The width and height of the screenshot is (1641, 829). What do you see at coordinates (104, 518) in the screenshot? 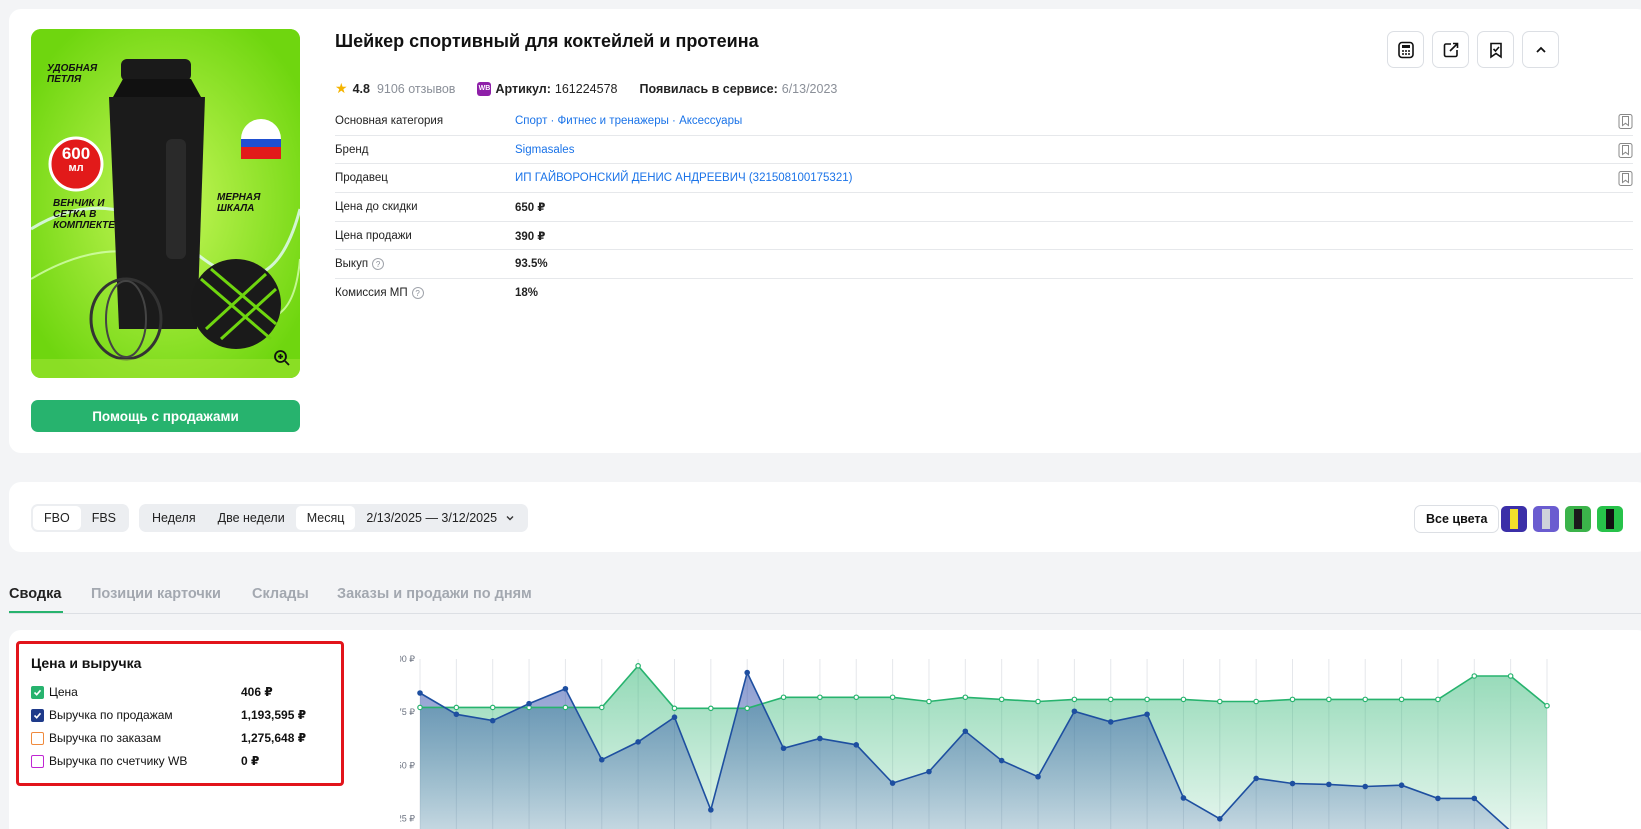
I see `scheme-fbs: FBS` at bounding box center [104, 518].